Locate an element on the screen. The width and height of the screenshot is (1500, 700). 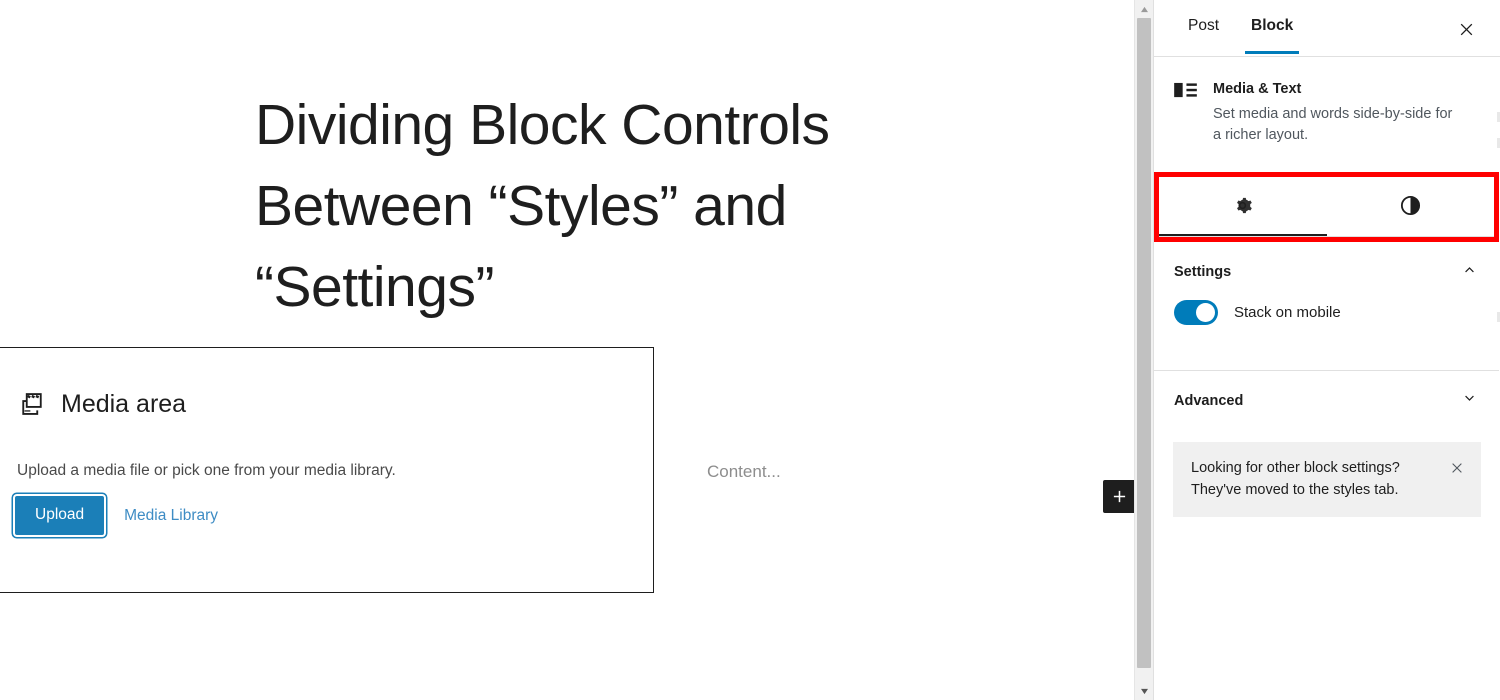
stack-on-mobile-toggle is located at coordinates (1196, 312).